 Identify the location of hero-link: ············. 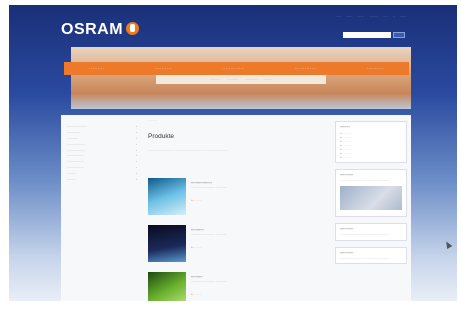
(251, 79).